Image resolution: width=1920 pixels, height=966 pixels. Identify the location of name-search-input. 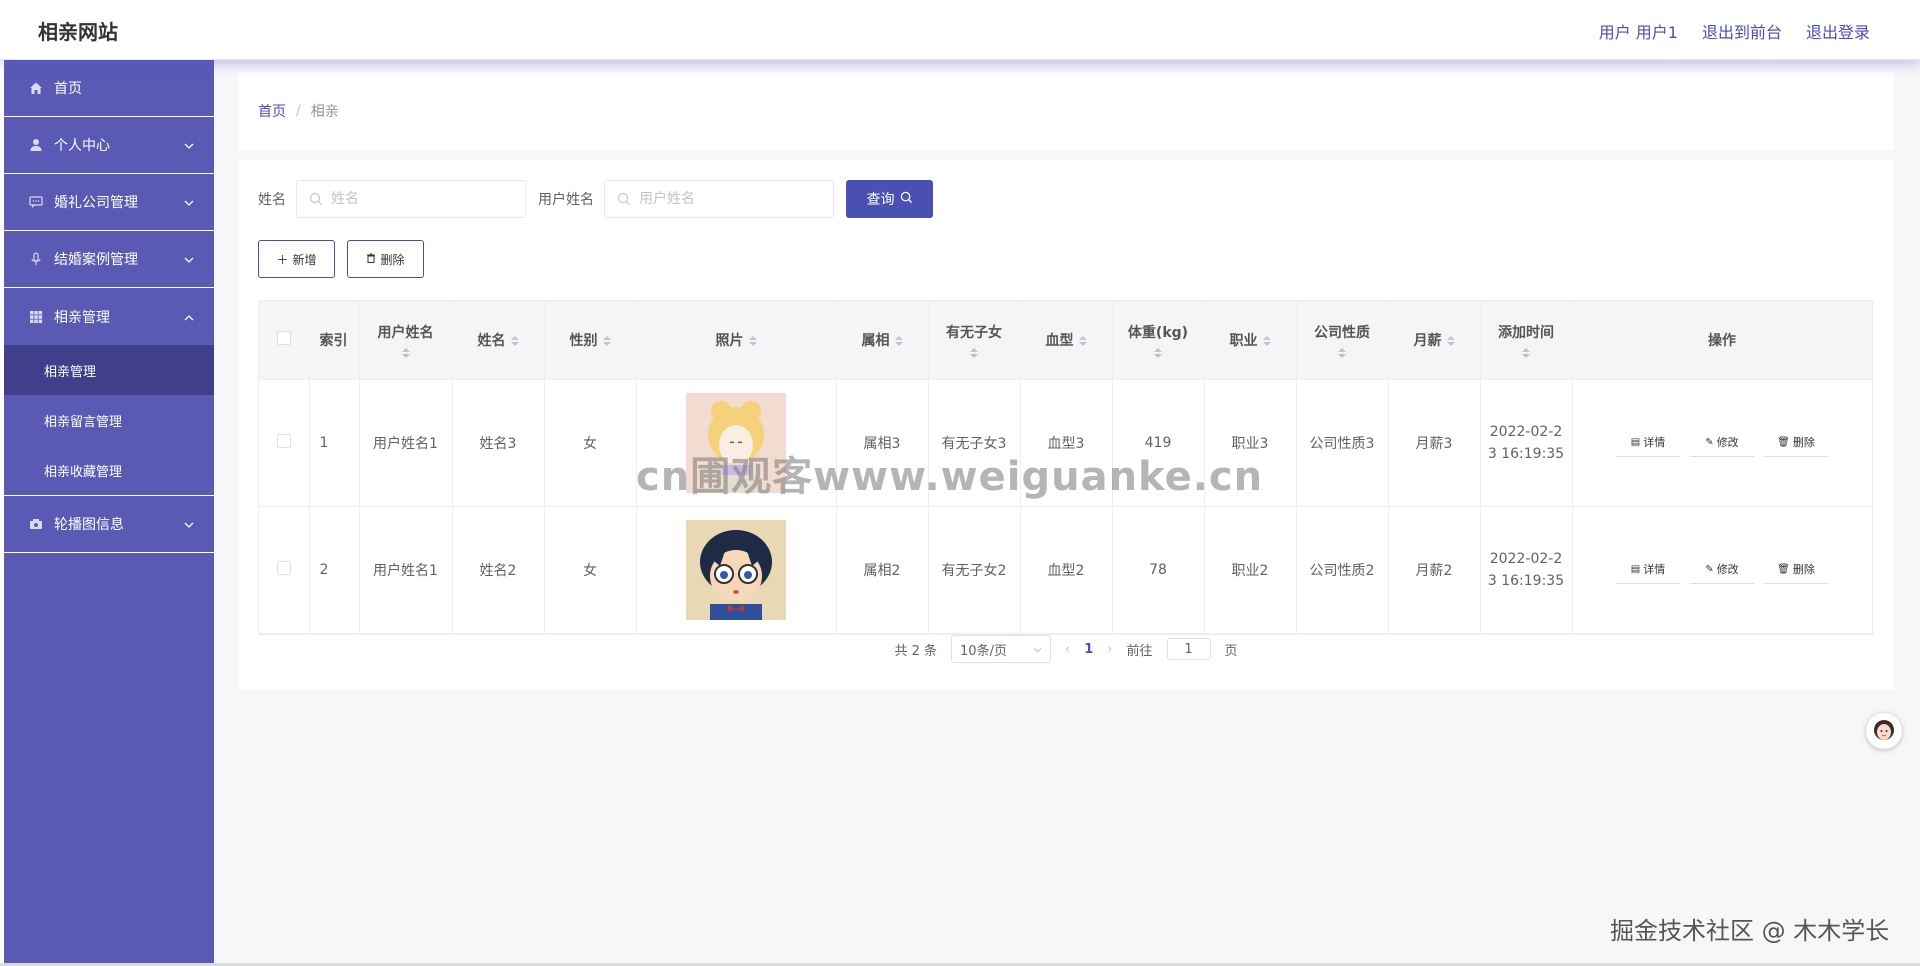
(421, 199).